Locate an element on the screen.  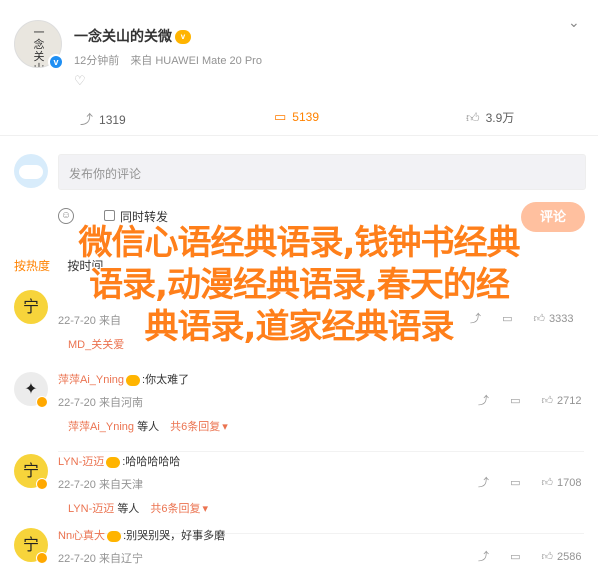
comment-body: :你太难了 is located at coordinates (166, 380).